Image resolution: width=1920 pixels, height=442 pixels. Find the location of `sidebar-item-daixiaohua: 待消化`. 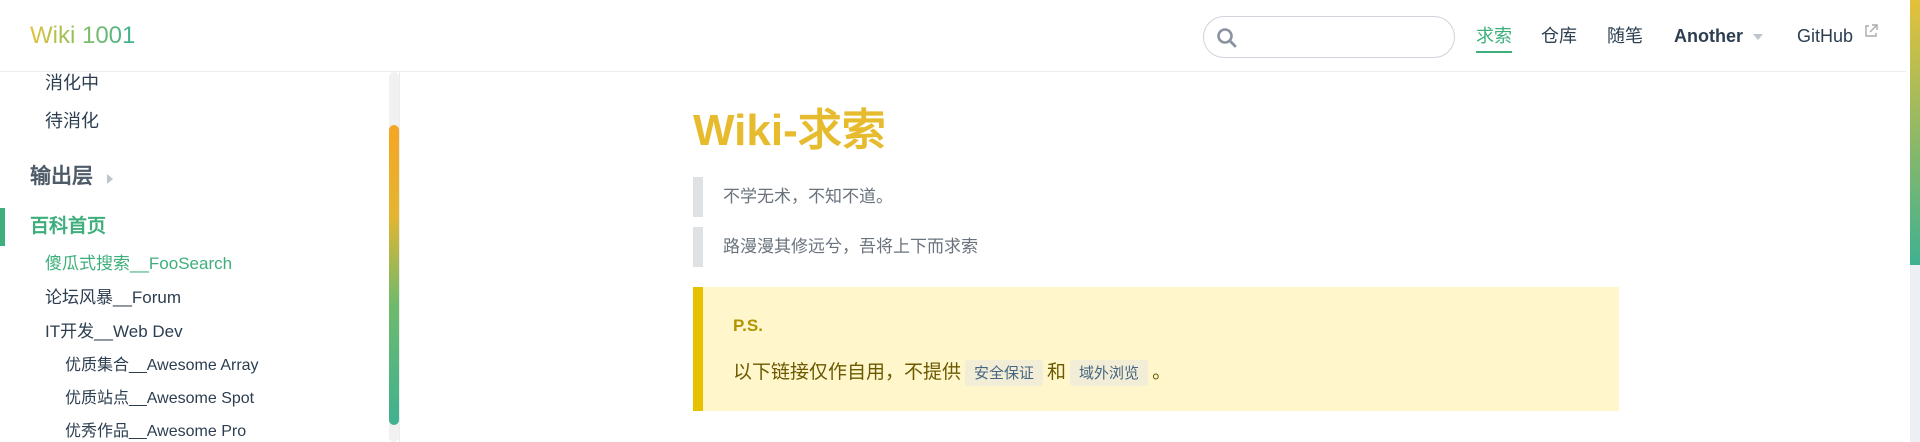

sidebar-item-daixiaohua: 待消化 is located at coordinates (72, 121).